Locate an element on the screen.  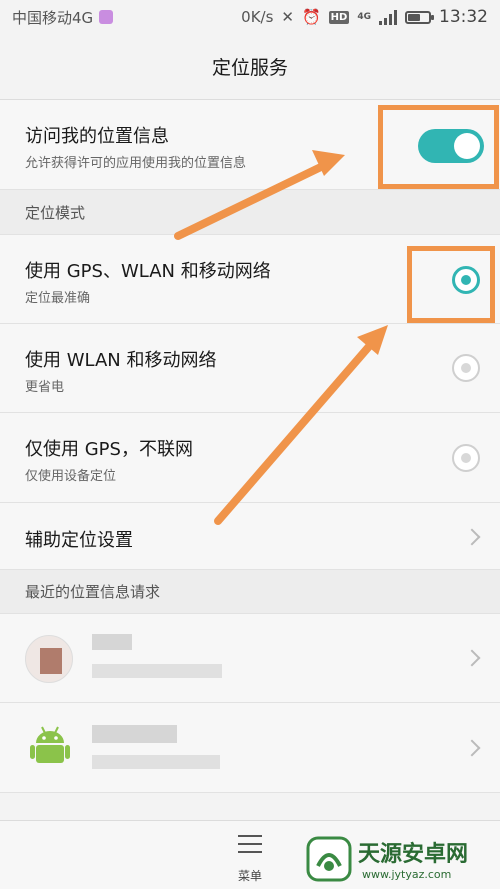
page-title: 定位服务 is located at coordinates (249, 68).